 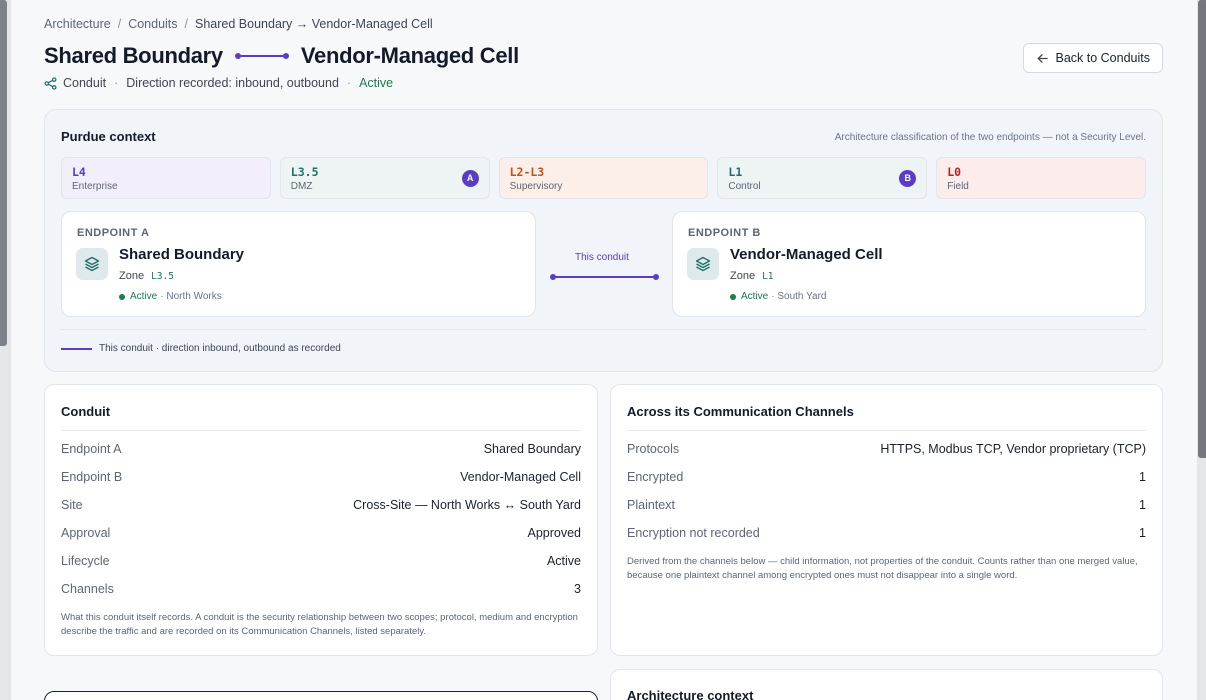 I want to click on summary-label: Protocols, so click(x=653, y=449).